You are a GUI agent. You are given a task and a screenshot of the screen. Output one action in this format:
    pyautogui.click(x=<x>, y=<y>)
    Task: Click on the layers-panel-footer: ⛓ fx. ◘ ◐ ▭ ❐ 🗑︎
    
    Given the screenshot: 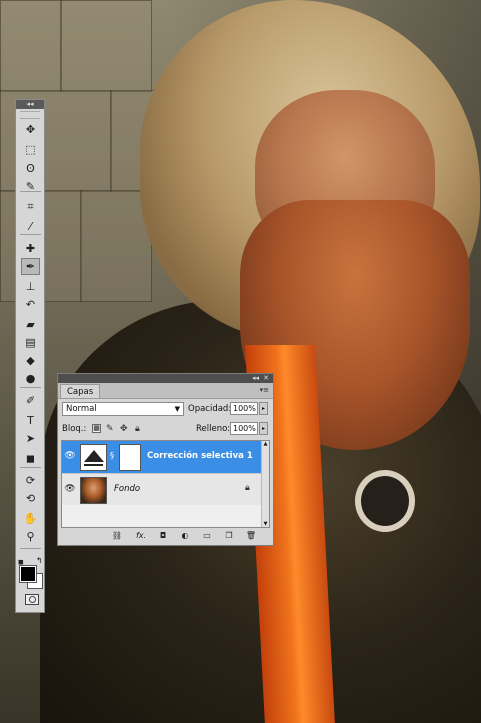 What is the action you would take?
    pyautogui.click(x=165, y=536)
    